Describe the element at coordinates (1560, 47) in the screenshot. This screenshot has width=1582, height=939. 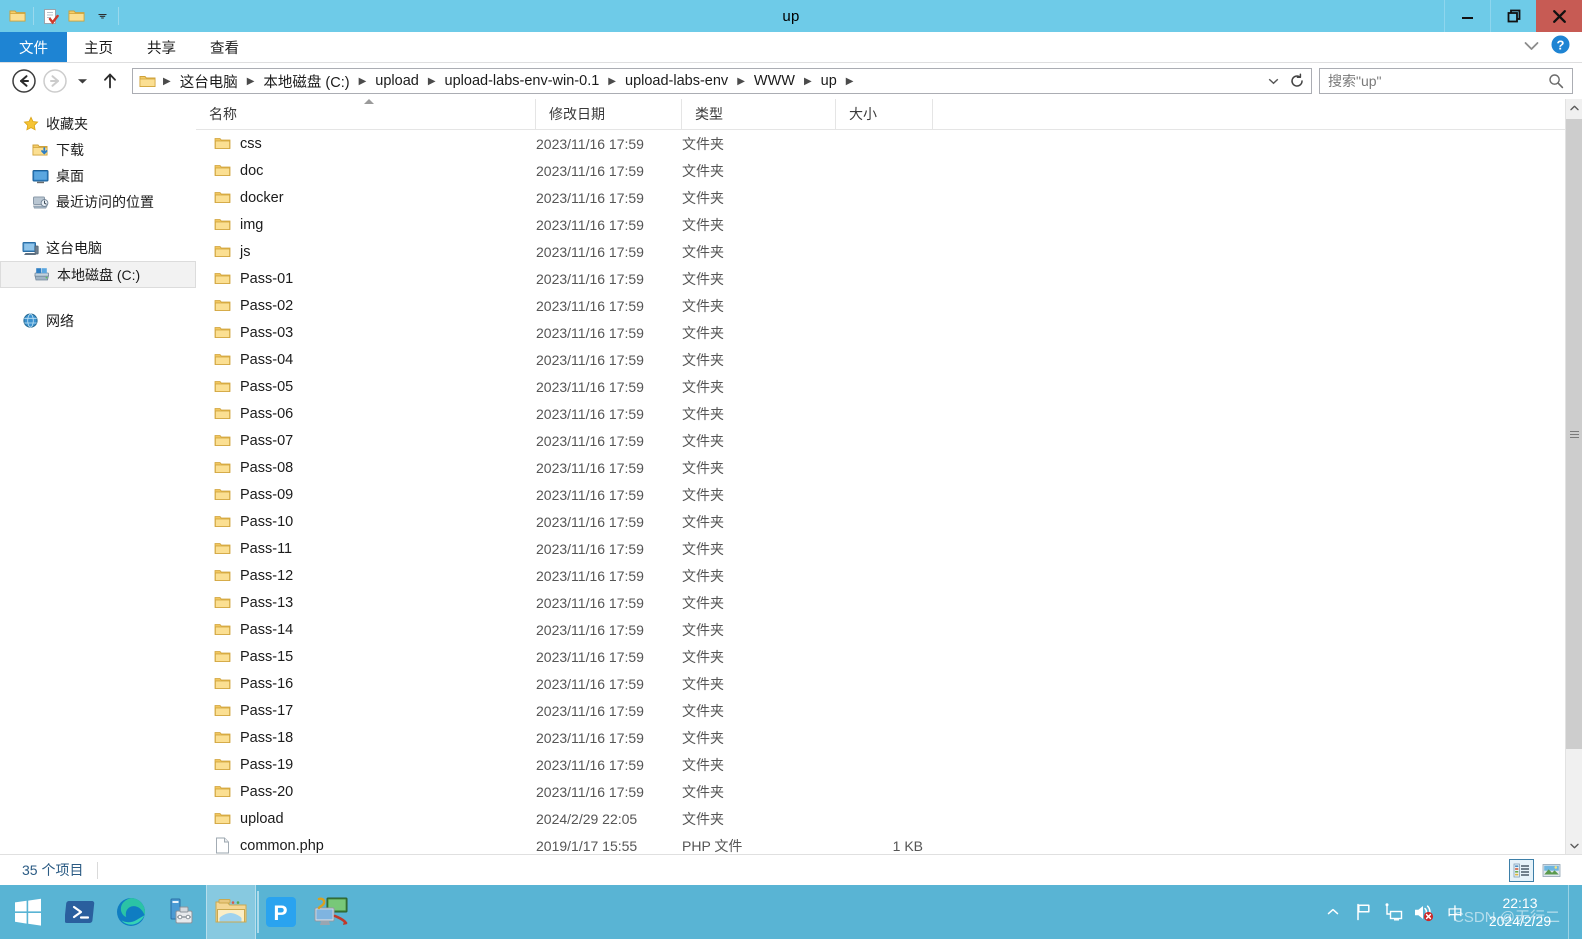
I see `help-icon: ?` at that location.